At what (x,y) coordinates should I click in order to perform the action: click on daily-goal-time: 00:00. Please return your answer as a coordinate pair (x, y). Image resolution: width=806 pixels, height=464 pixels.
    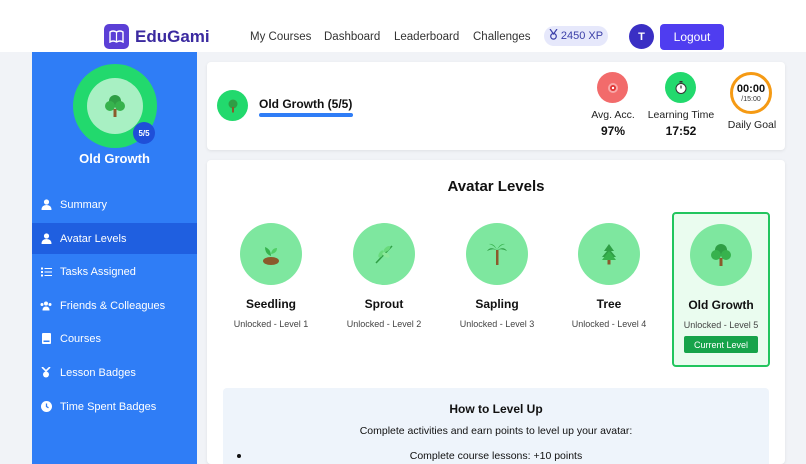
    Looking at the image, I should click on (751, 88).